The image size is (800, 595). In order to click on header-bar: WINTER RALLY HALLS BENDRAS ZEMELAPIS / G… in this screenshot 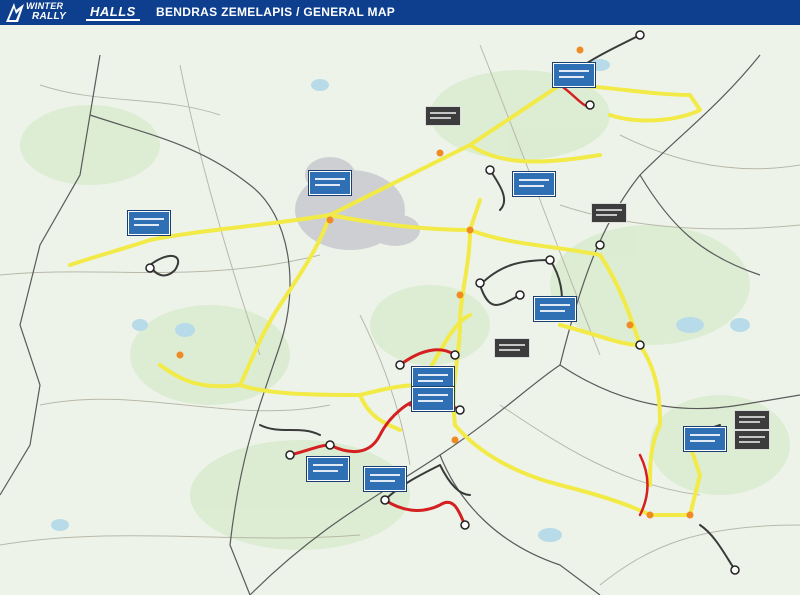, I will do `click(400, 12)`.